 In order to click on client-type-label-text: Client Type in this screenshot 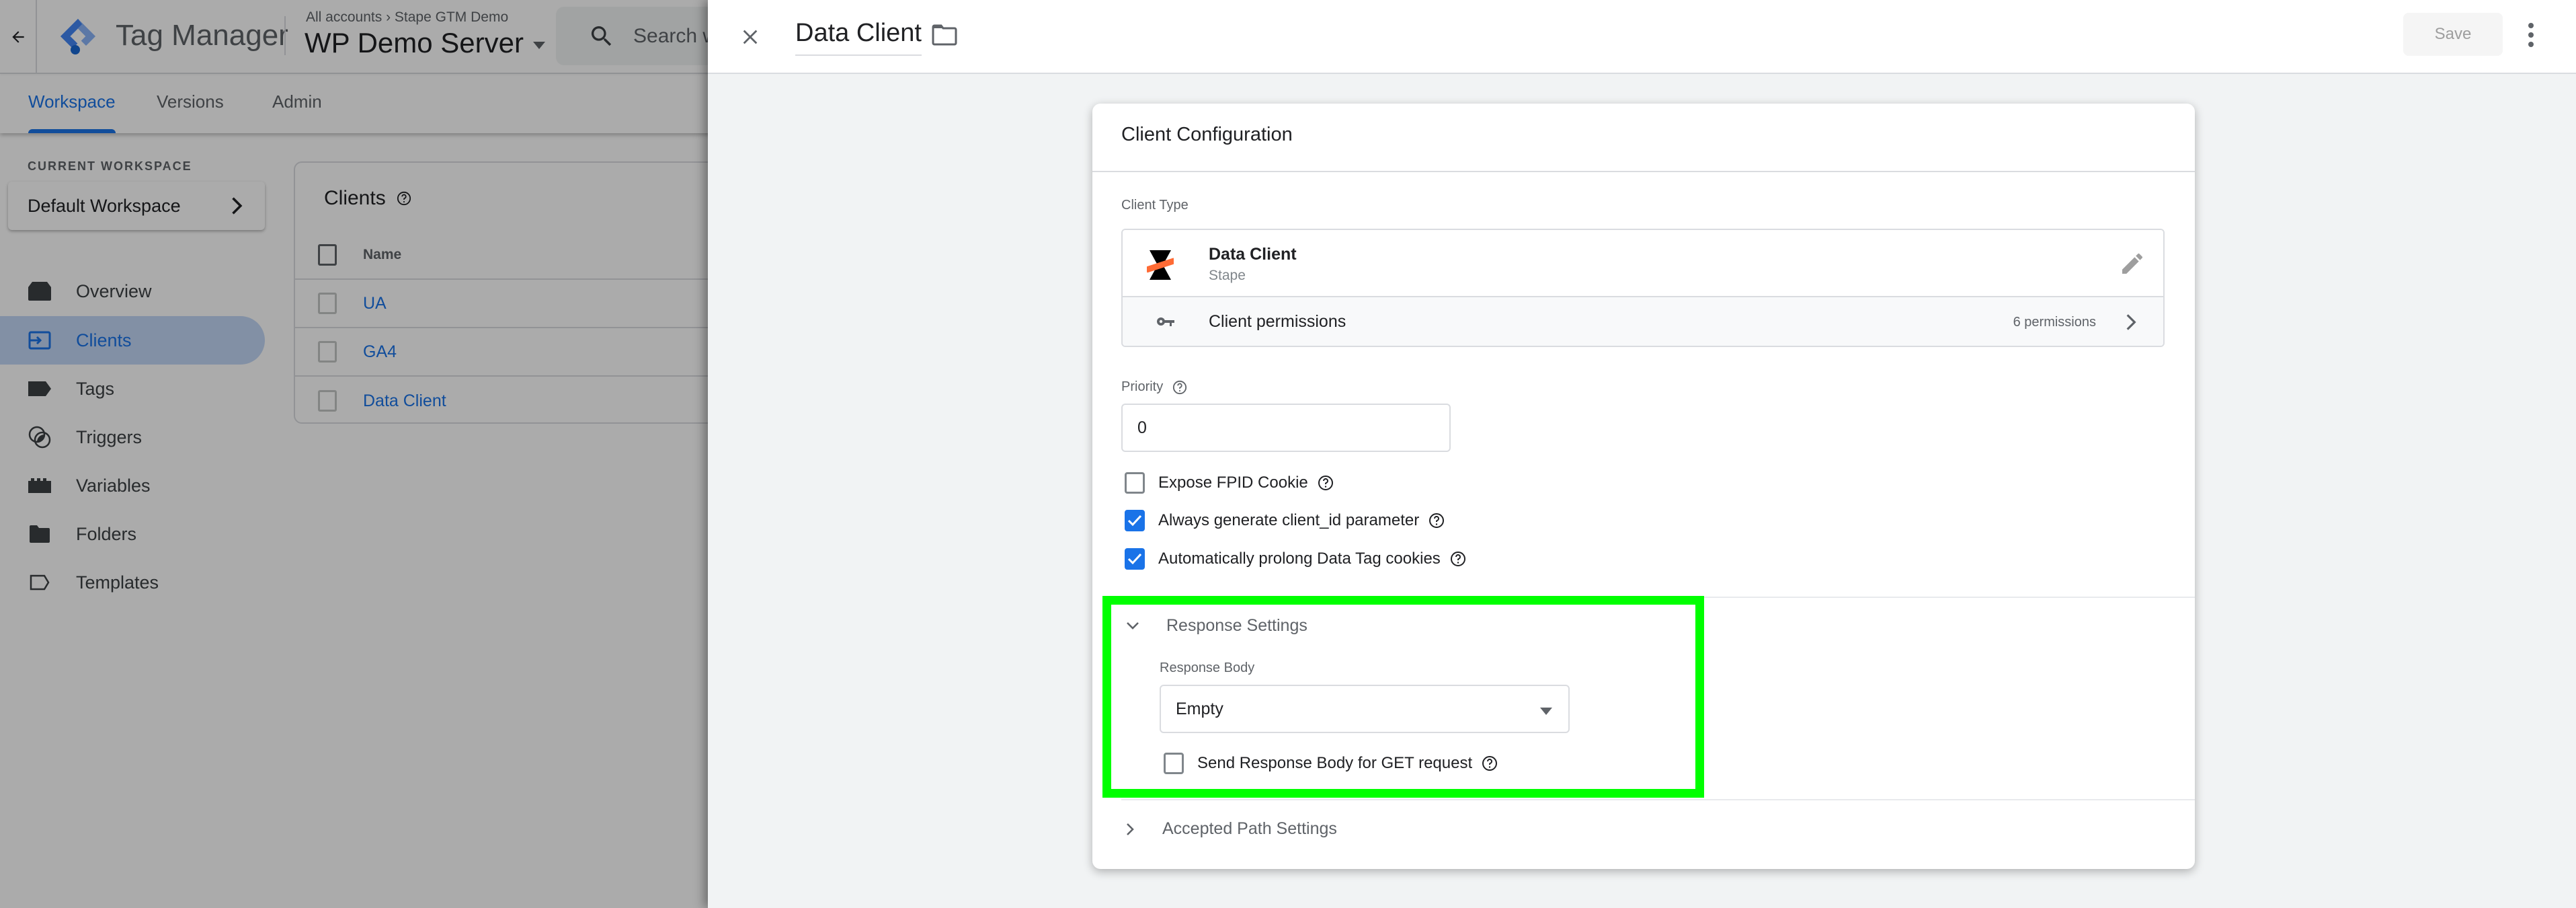, I will do `click(1155, 205)`.